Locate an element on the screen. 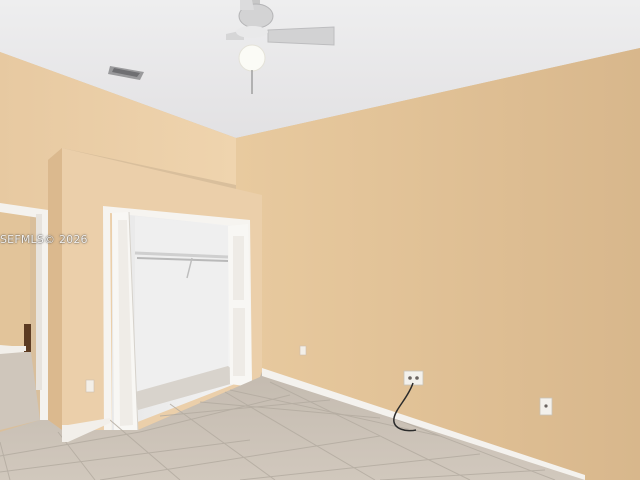 This screenshot has width=640, height=480. closet-back-wall is located at coordinates (181, 304).